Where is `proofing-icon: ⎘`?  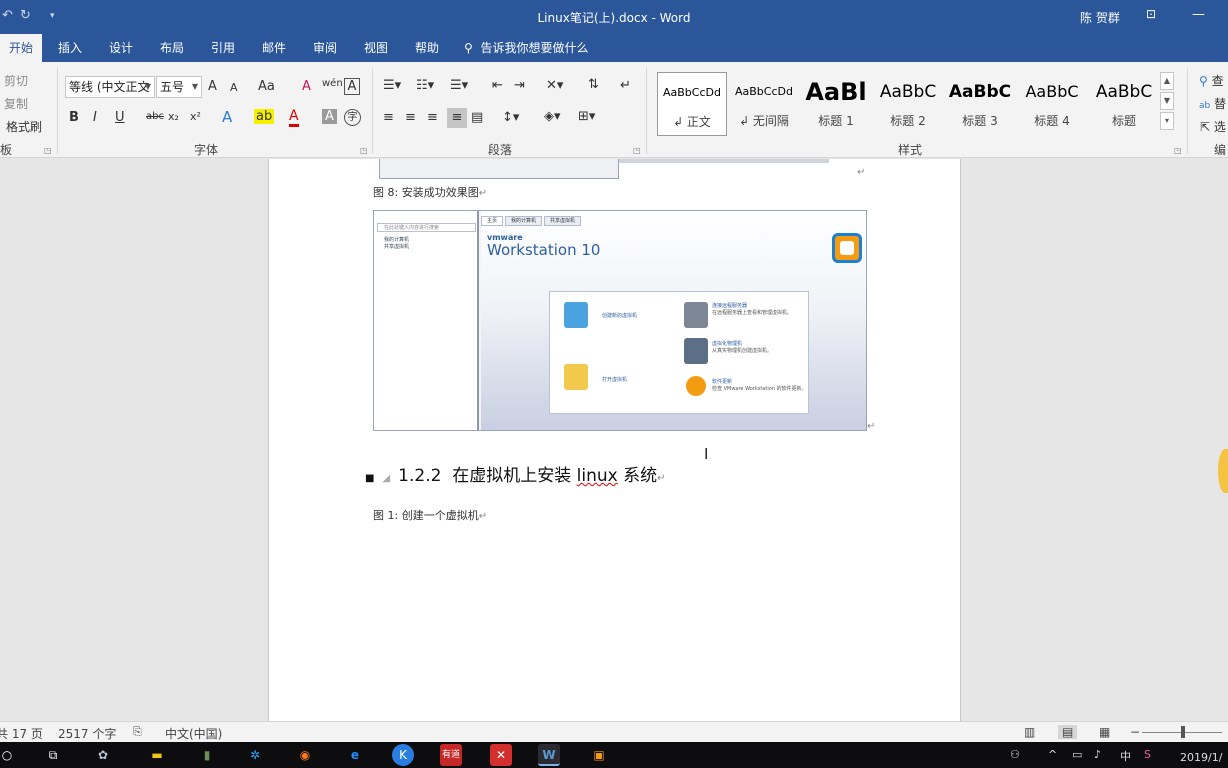 proofing-icon: ⎘ is located at coordinates (137, 732).